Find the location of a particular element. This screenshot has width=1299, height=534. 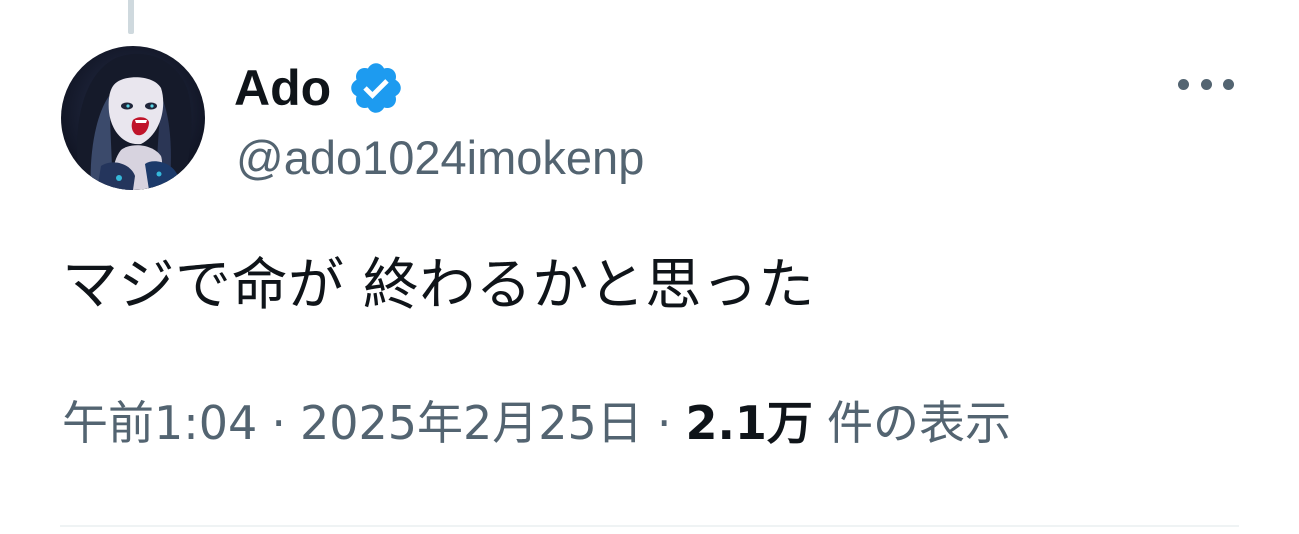

author-handle: @ado1024imokenp is located at coordinates (440, 158).